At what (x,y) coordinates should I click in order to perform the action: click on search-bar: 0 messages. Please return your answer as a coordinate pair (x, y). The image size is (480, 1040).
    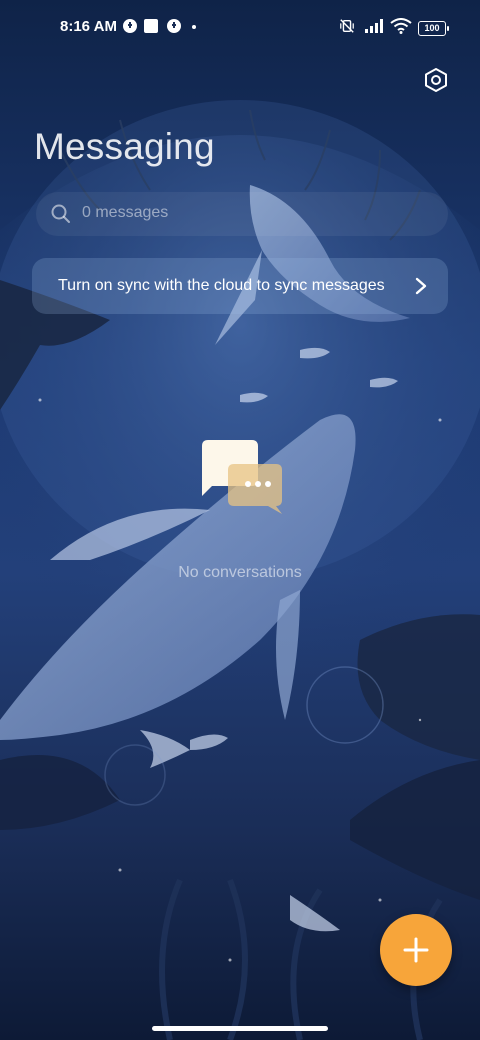
    Looking at the image, I should click on (242, 214).